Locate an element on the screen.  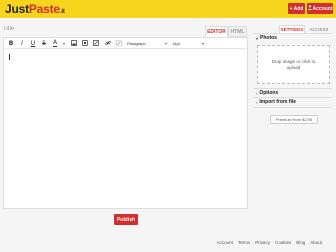
embed-button is located at coordinates (96, 43).